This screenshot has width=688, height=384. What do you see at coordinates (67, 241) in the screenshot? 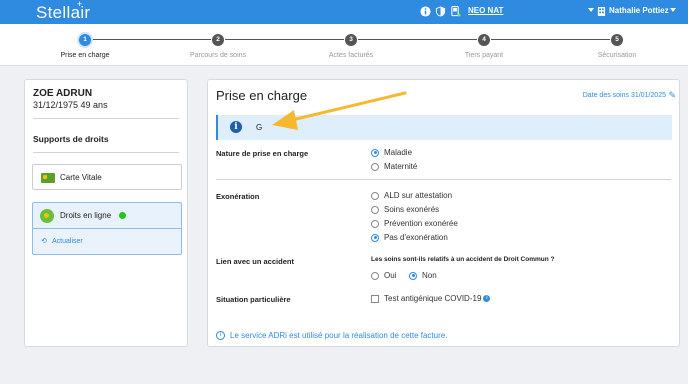
I see `actualiser-label: Actualiser` at bounding box center [67, 241].